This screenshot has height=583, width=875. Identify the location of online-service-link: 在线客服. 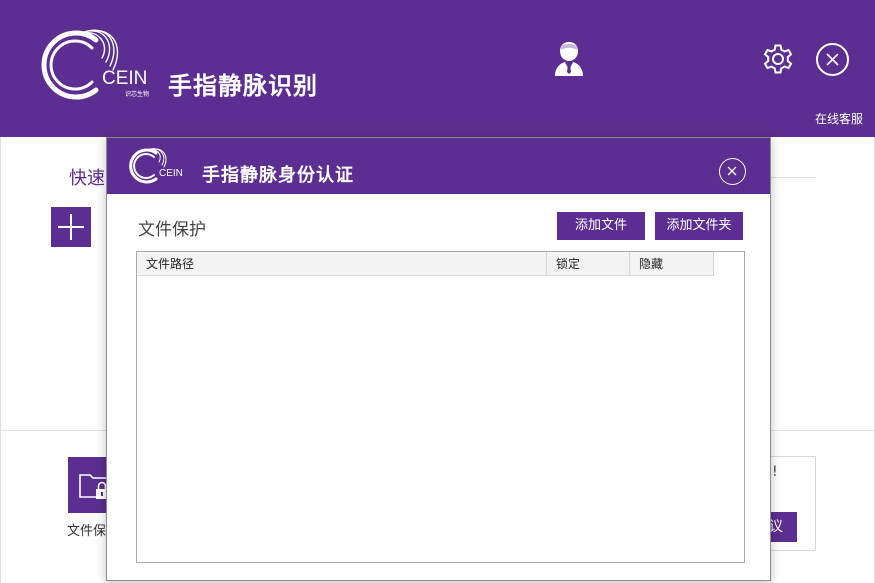
(839, 118).